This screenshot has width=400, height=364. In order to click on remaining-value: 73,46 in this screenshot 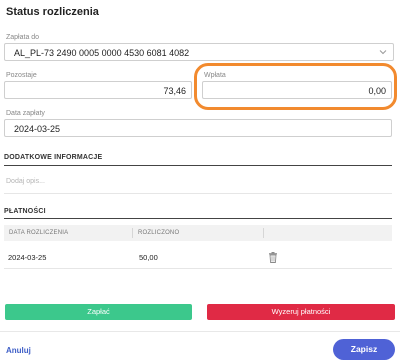, I will do `click(174, 91)`.